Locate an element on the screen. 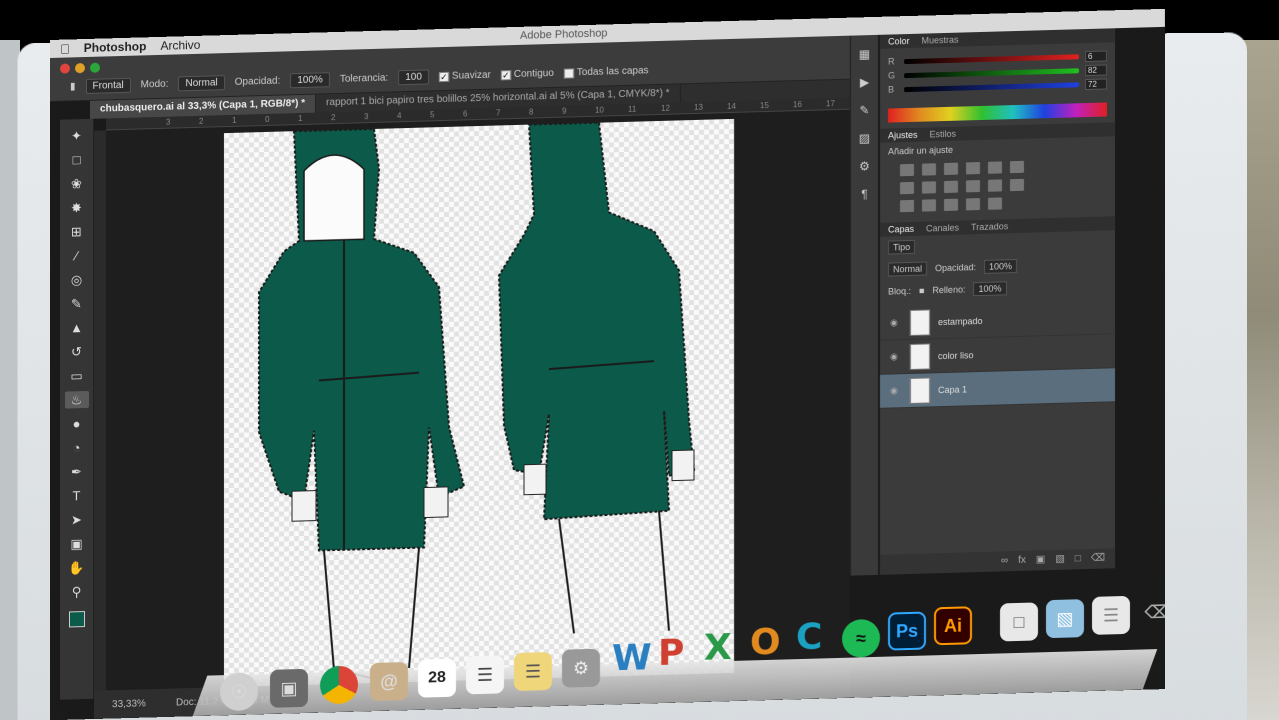 This screenshot has width=1279, height=720. curves-icon is located at coordinates (951, 169).